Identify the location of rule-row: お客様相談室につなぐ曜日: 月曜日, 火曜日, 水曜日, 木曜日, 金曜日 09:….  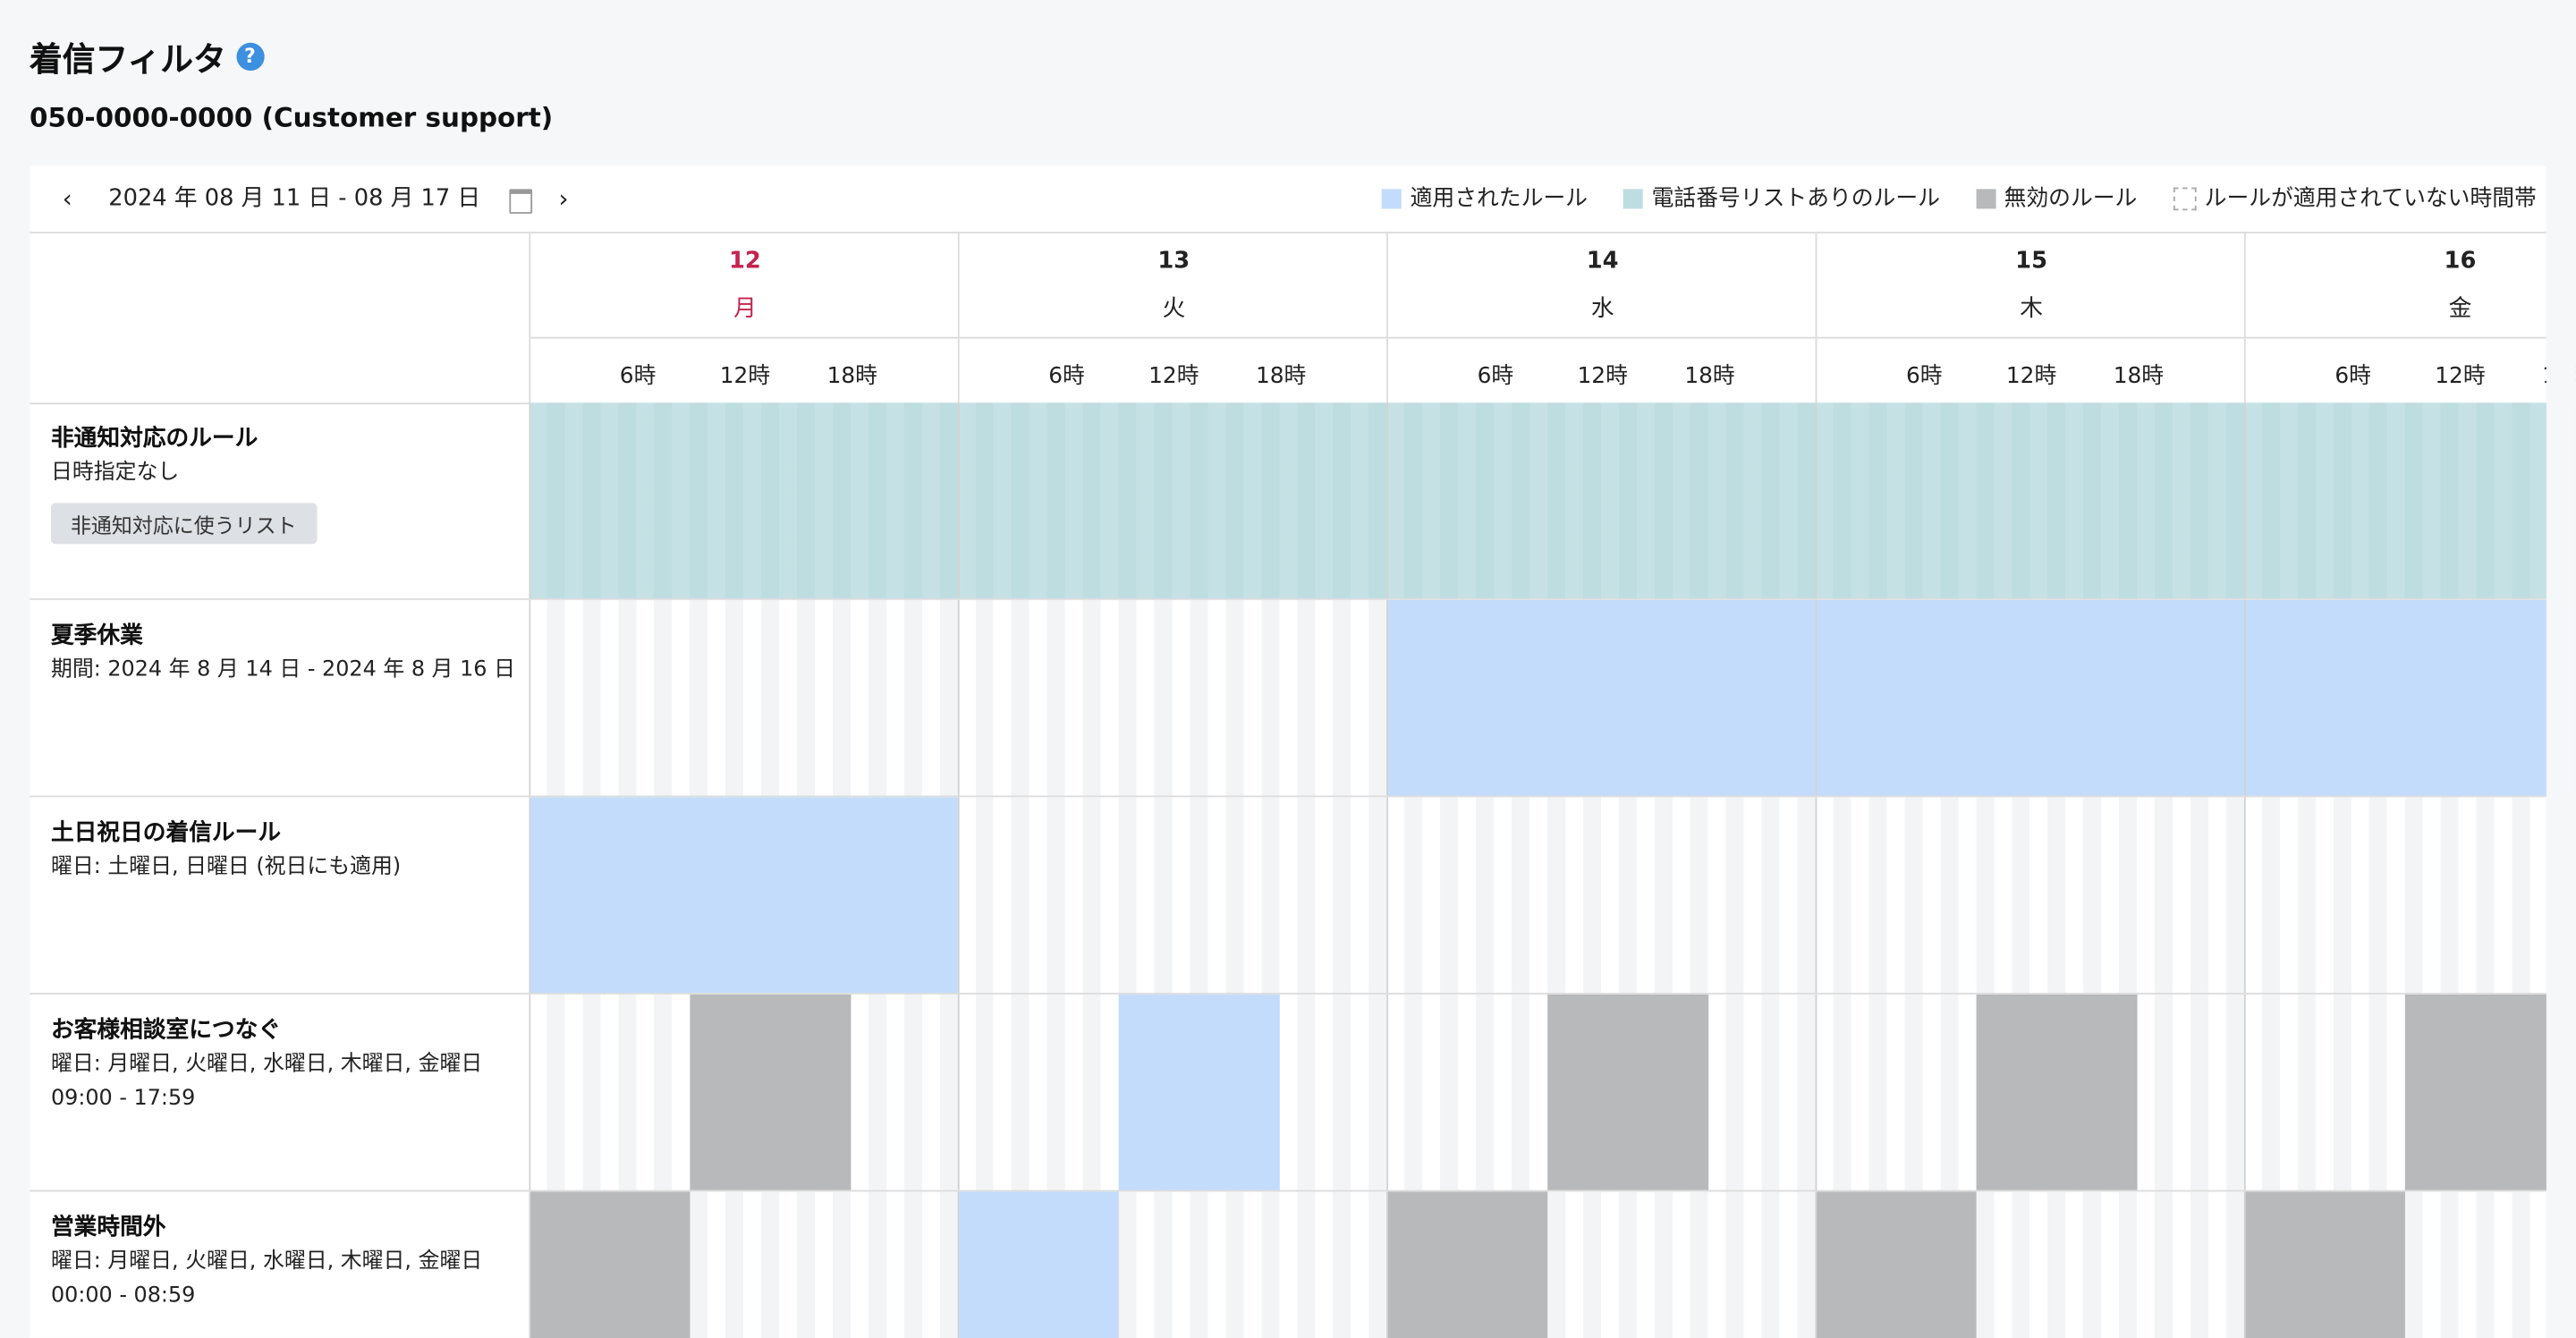
(1303, 1093).